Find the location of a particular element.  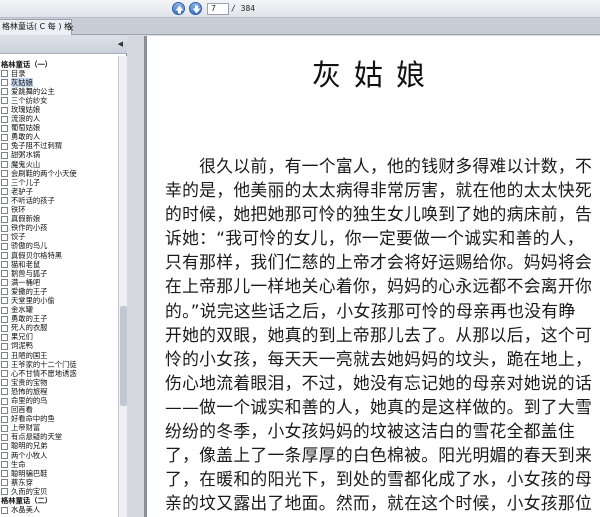

bookmark-item: 目录 is located at coordinates (59, 73).